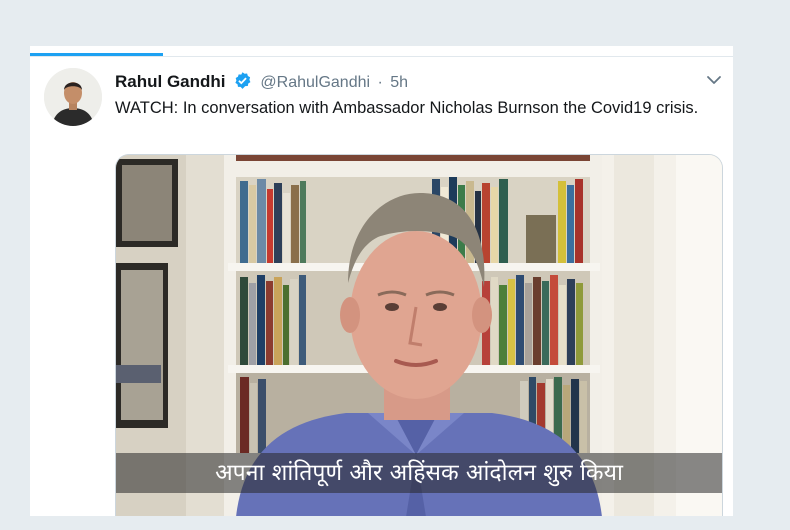 The width and height of the screenshot is (790, 530). Describe the element at coordinates (170, 81) in the screenshot. I see `author-name: Rahul Gandhi` at that location.